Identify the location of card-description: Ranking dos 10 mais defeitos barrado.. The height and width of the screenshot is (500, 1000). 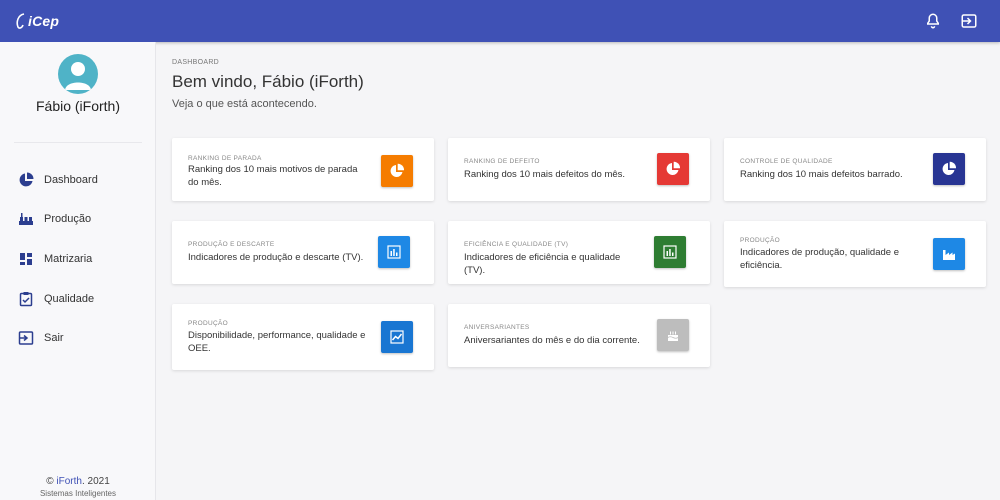
(821, 174).